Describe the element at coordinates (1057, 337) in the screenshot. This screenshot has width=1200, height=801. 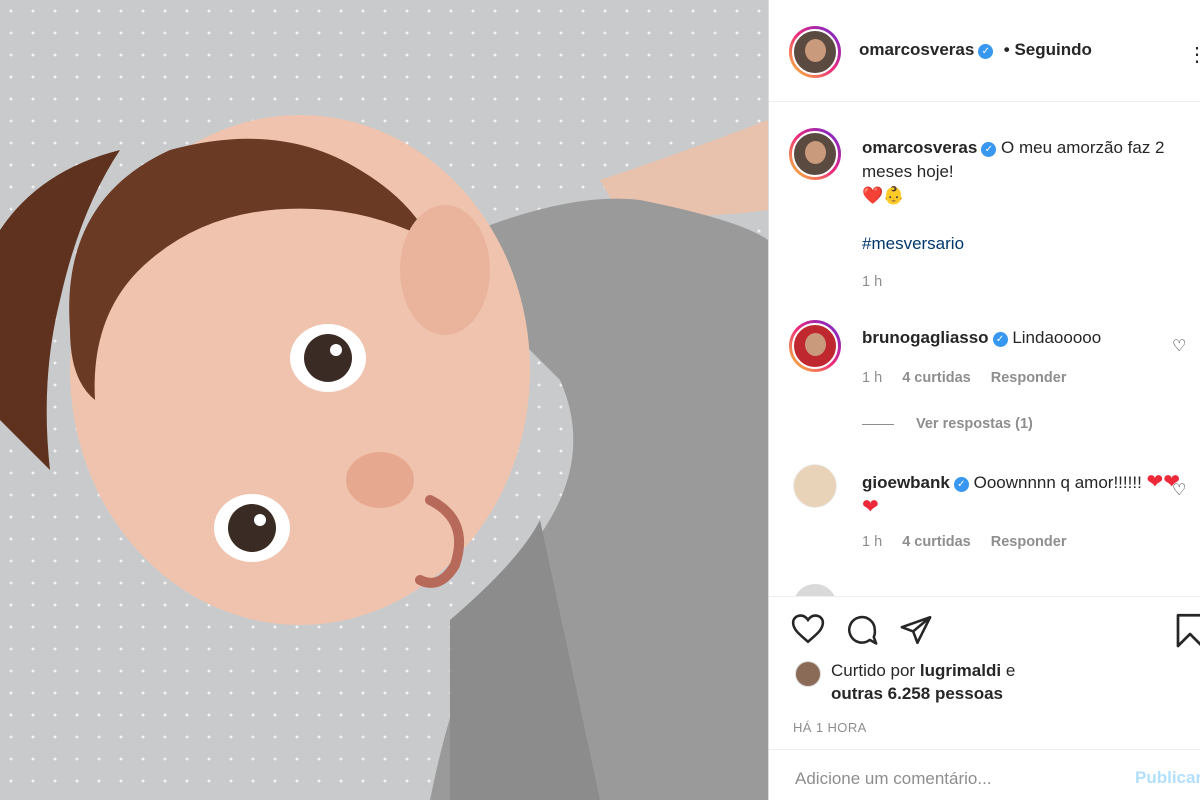
I see `comment-text: Lindaooooo` at that location.